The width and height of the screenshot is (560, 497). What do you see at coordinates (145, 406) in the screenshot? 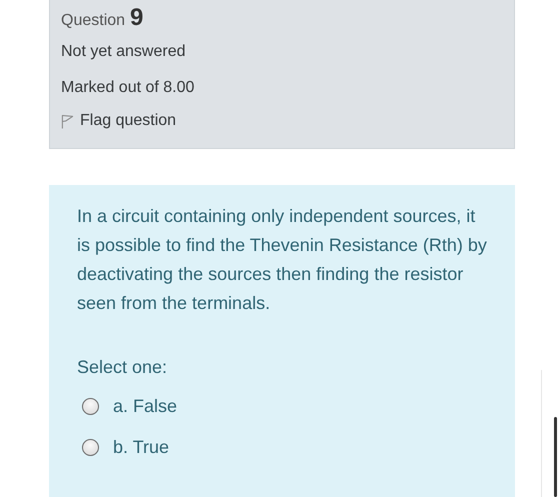
I see `option-label: a. False` at bounding box center [145, 406].